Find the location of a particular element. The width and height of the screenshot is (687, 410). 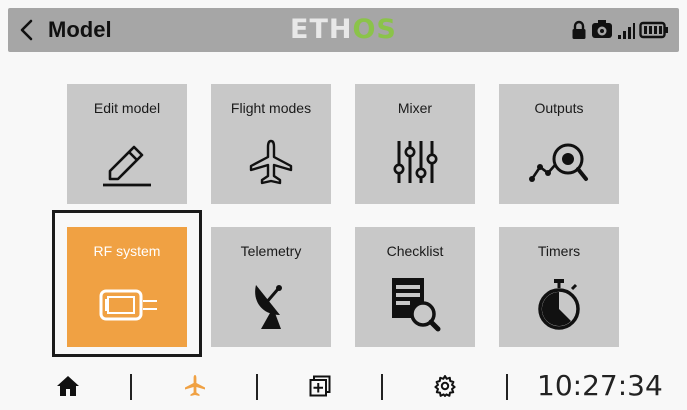

lock-icon is located at coordinates (579, 29).